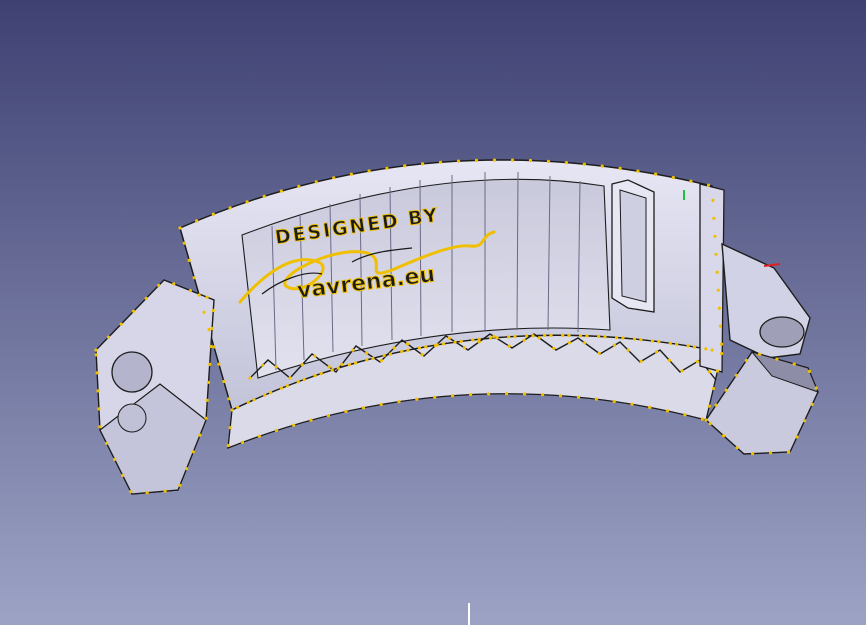 The width and height of the screenshot is (866, 625). What do you see at coordinates (132, 418) in the screenshot?
I see `left-hole-lower` at bounding box center [132, 418].